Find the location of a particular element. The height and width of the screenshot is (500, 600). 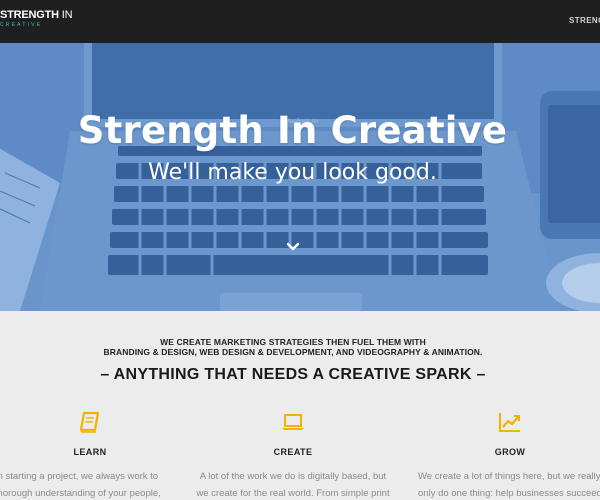

feature-title: GROW is located at coordinates (510, 452).